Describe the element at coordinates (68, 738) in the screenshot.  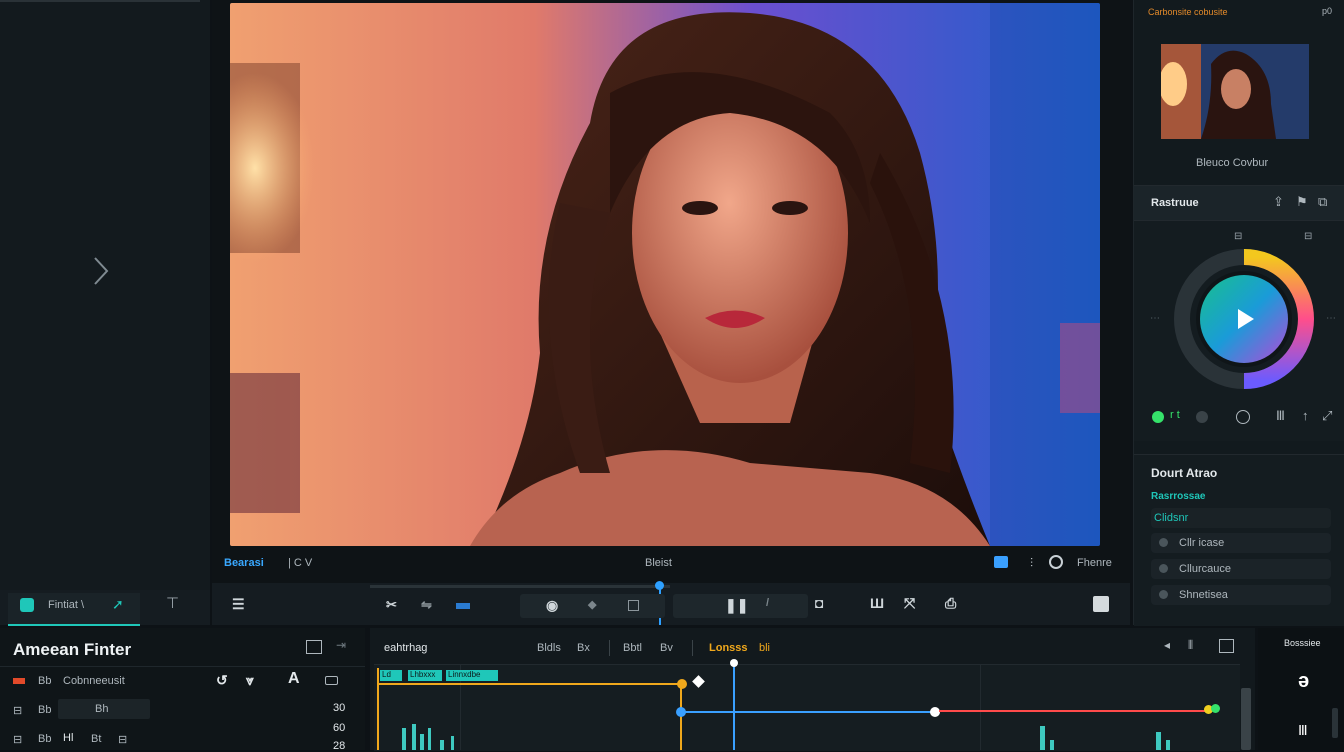
I see `row3-label-b: Hl` at that location.